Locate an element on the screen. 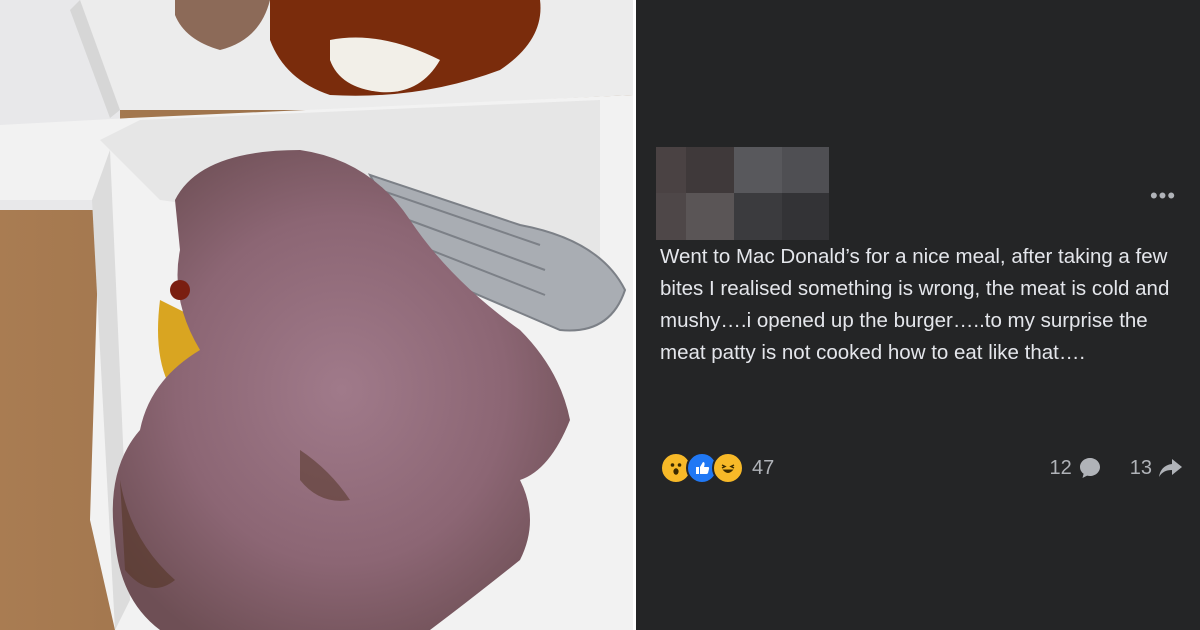 Image resolution: width=1200 pixels, height=630 pixels. reactions-summary: 47 is located at coordinates (717, 468).